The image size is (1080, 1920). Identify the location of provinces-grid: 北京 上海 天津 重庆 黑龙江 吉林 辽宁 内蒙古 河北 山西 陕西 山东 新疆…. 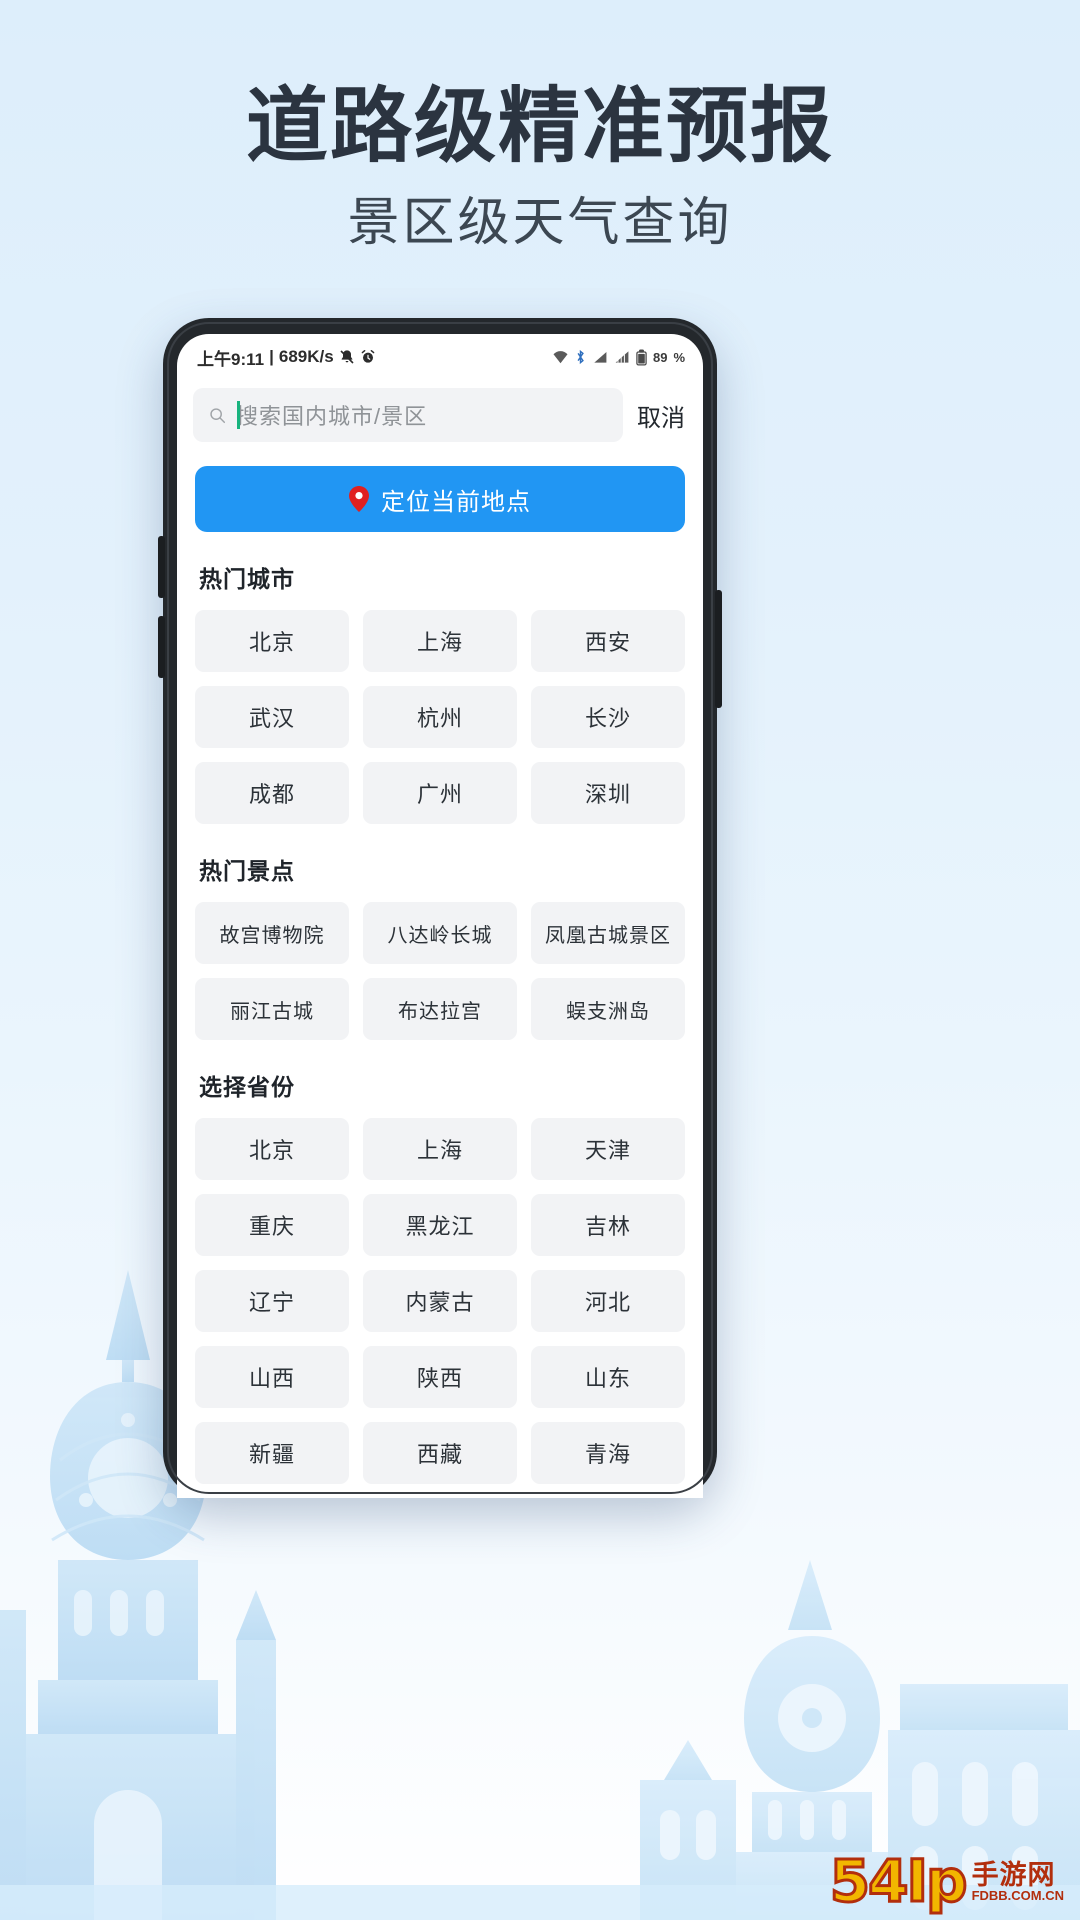
(440, 1301).